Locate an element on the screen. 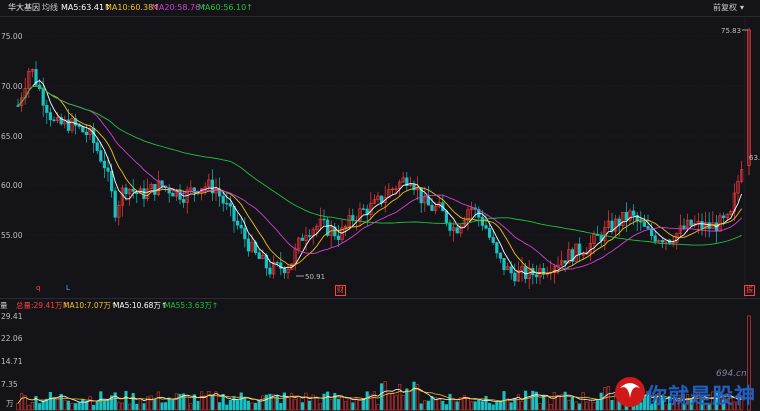 The width and height of the screenshot is (760, 411). watermark-site: 694.cn is located at coordinates (731, 374).